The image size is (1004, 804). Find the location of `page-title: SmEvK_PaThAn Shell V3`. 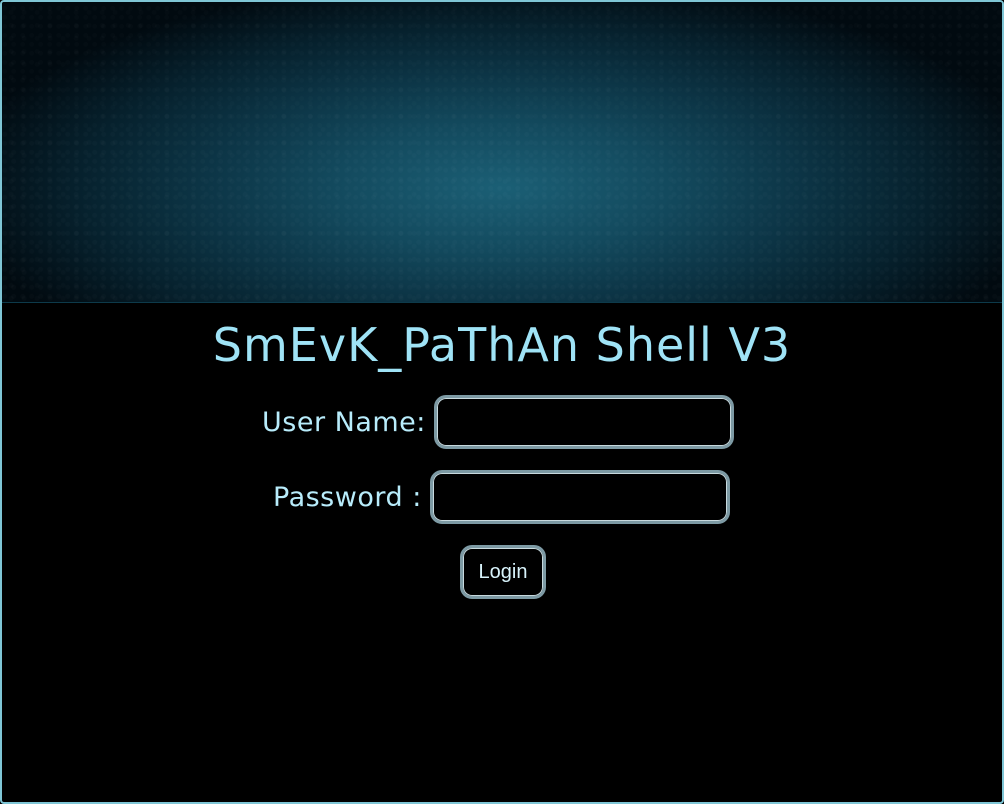

page-title: SmEvK_PaThAn Shell V3 is located at coordinates (502, 345).